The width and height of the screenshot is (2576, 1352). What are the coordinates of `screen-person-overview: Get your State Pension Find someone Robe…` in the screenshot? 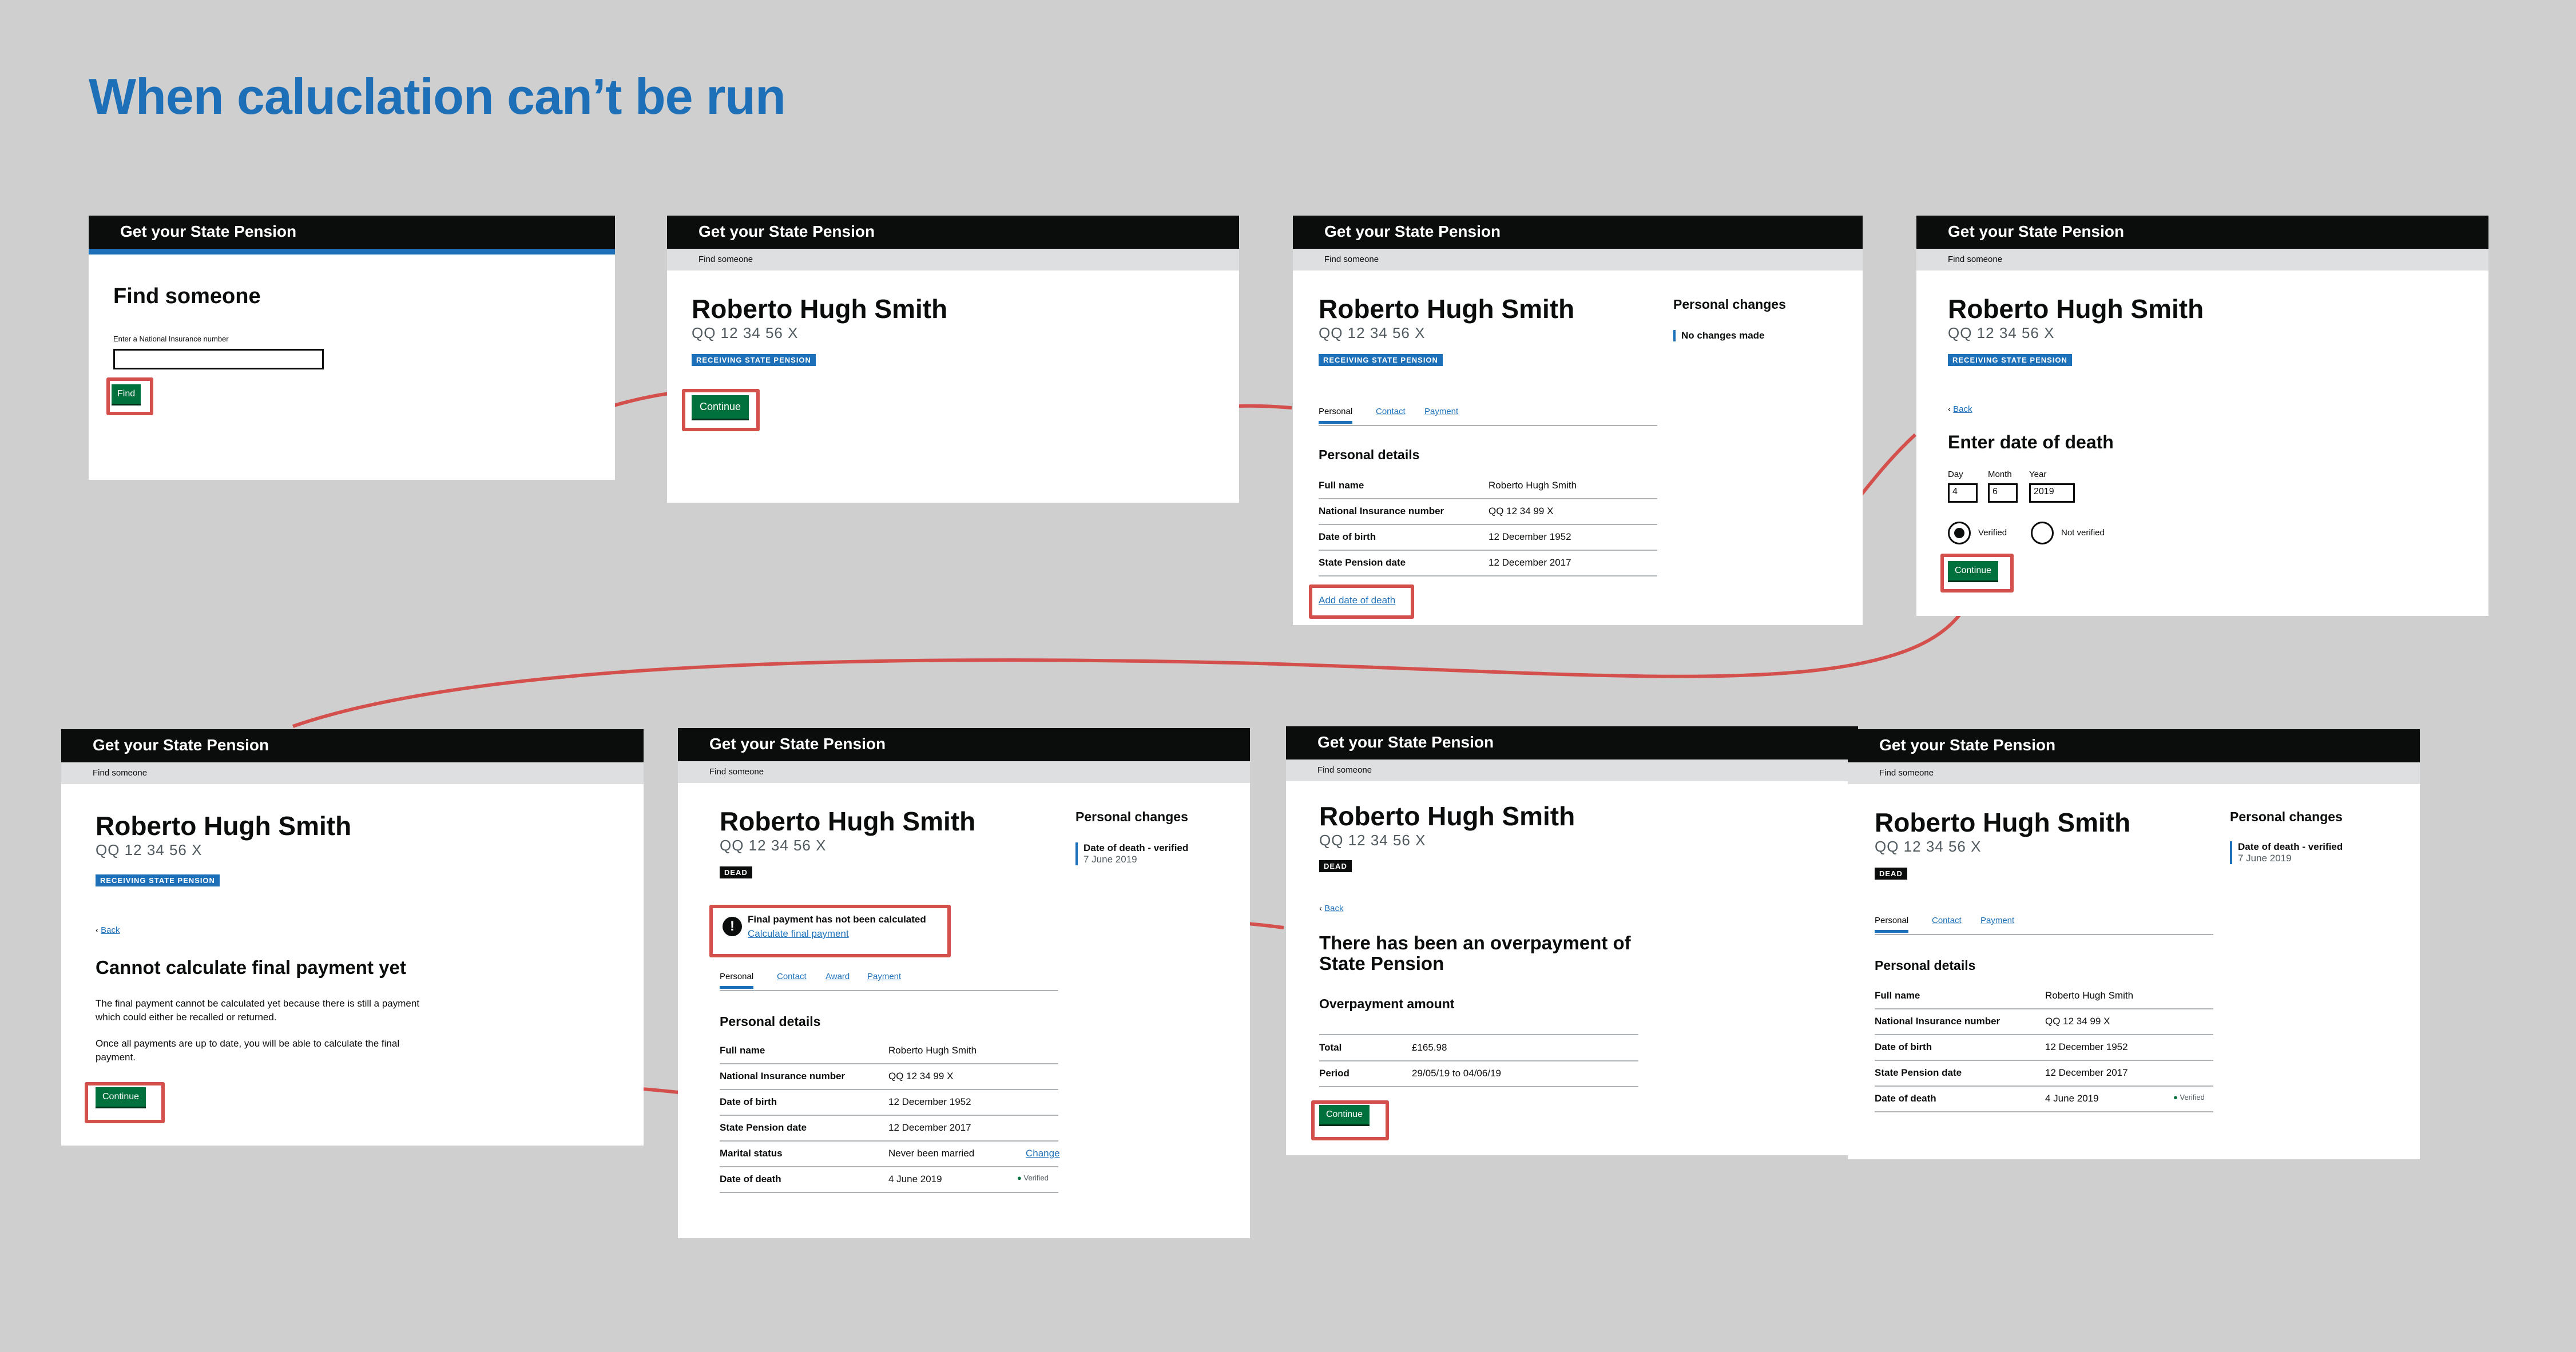 It's located at (953, 359).